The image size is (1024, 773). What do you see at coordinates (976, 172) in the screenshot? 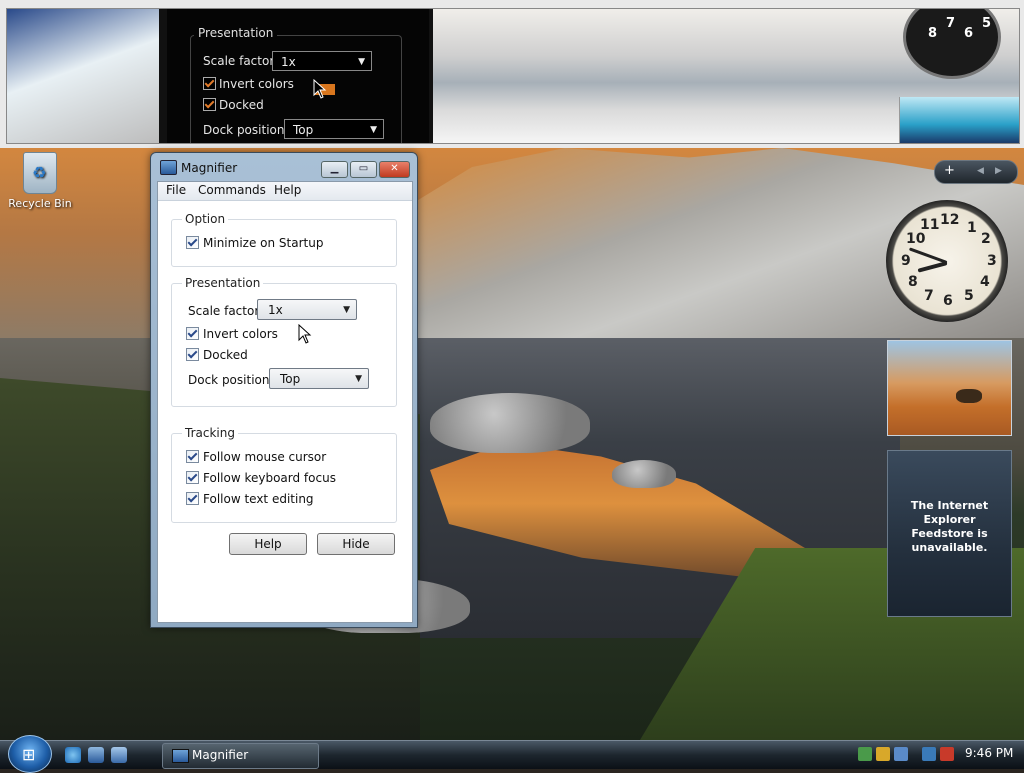
I see `sidebar-controls: + ◀ ▶` at bounding box center [976, 172].